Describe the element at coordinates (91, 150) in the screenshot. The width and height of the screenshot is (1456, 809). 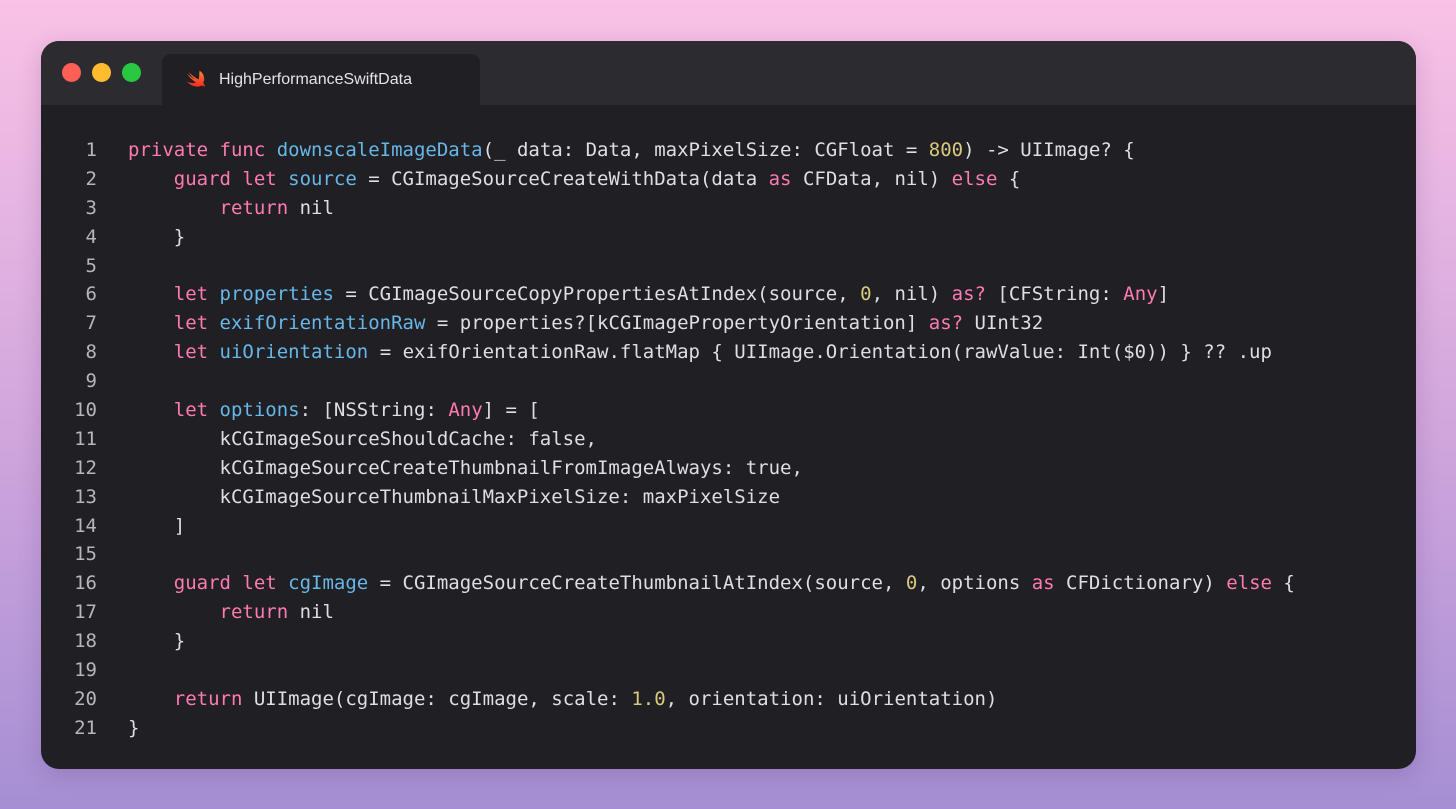
I see `line-number: 1` at that location.